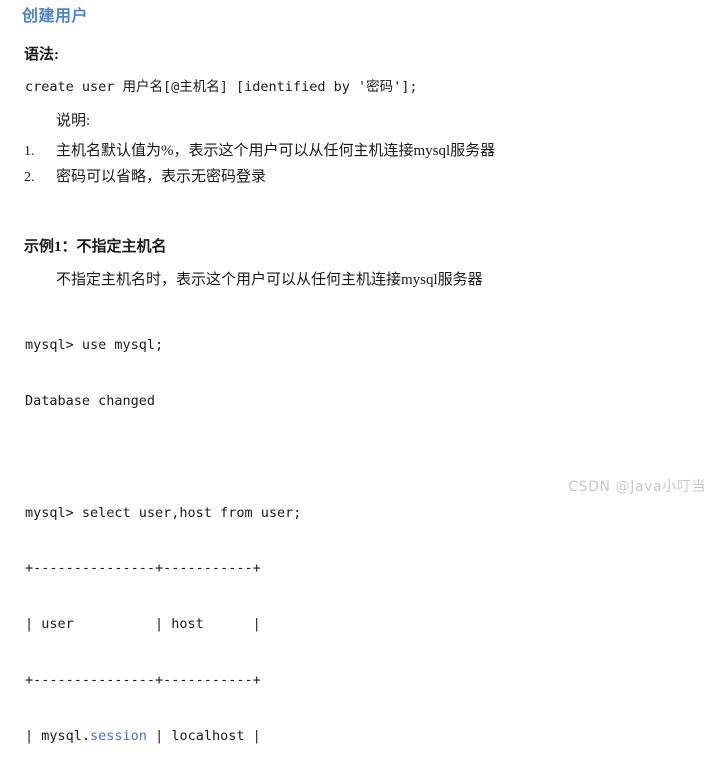  I want to click on list-item-label: 密码可以省略，表示无密码登录, so click(161, 177).